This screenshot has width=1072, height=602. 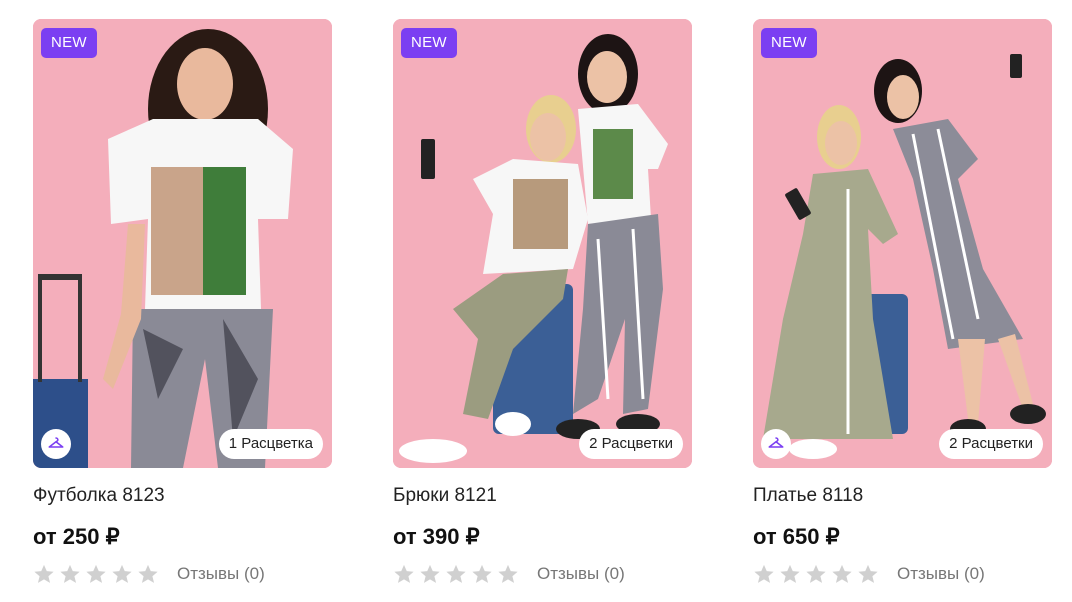 I want to click on product-price: от 250 ₽, so click(x=76, y=536).